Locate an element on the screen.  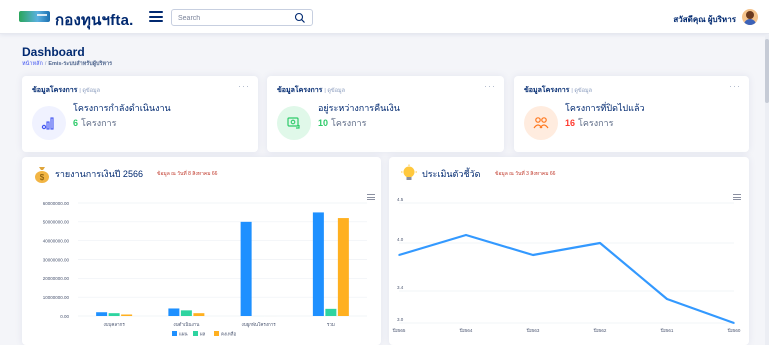
y-tick-label: 50000000.00 is located at coordinates (56, 222).